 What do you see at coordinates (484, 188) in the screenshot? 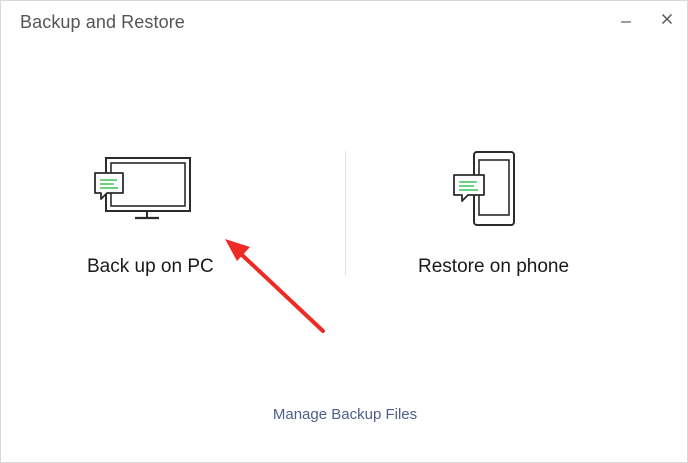
I see `phone-chat-icon` at bounding box center [484, 188].